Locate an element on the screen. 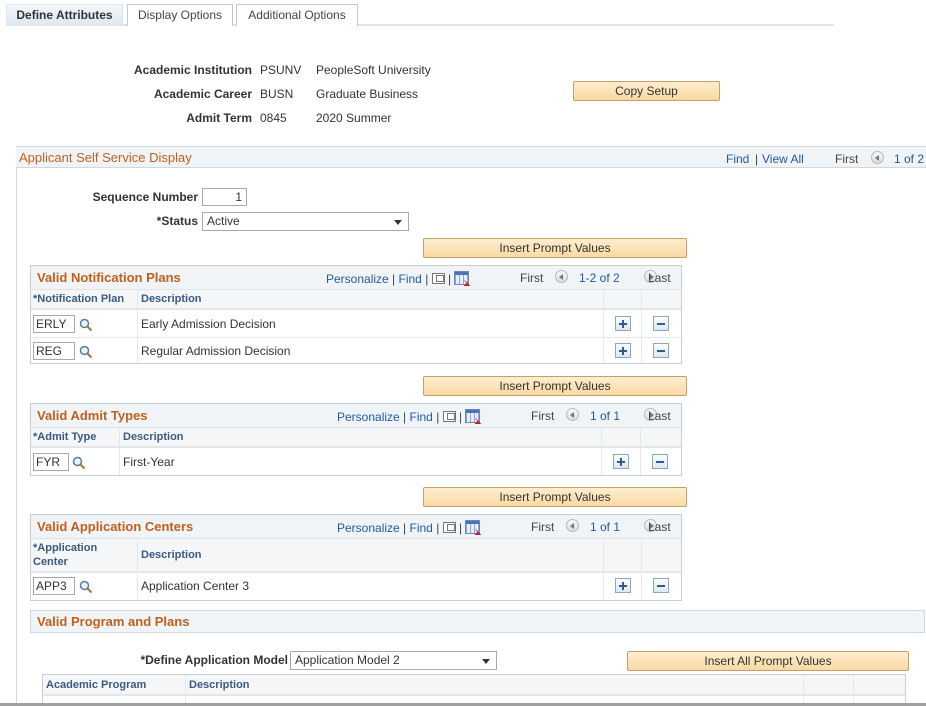 The image size is (926, 706). view-all-link: View All is located at coordinates (783, 159).